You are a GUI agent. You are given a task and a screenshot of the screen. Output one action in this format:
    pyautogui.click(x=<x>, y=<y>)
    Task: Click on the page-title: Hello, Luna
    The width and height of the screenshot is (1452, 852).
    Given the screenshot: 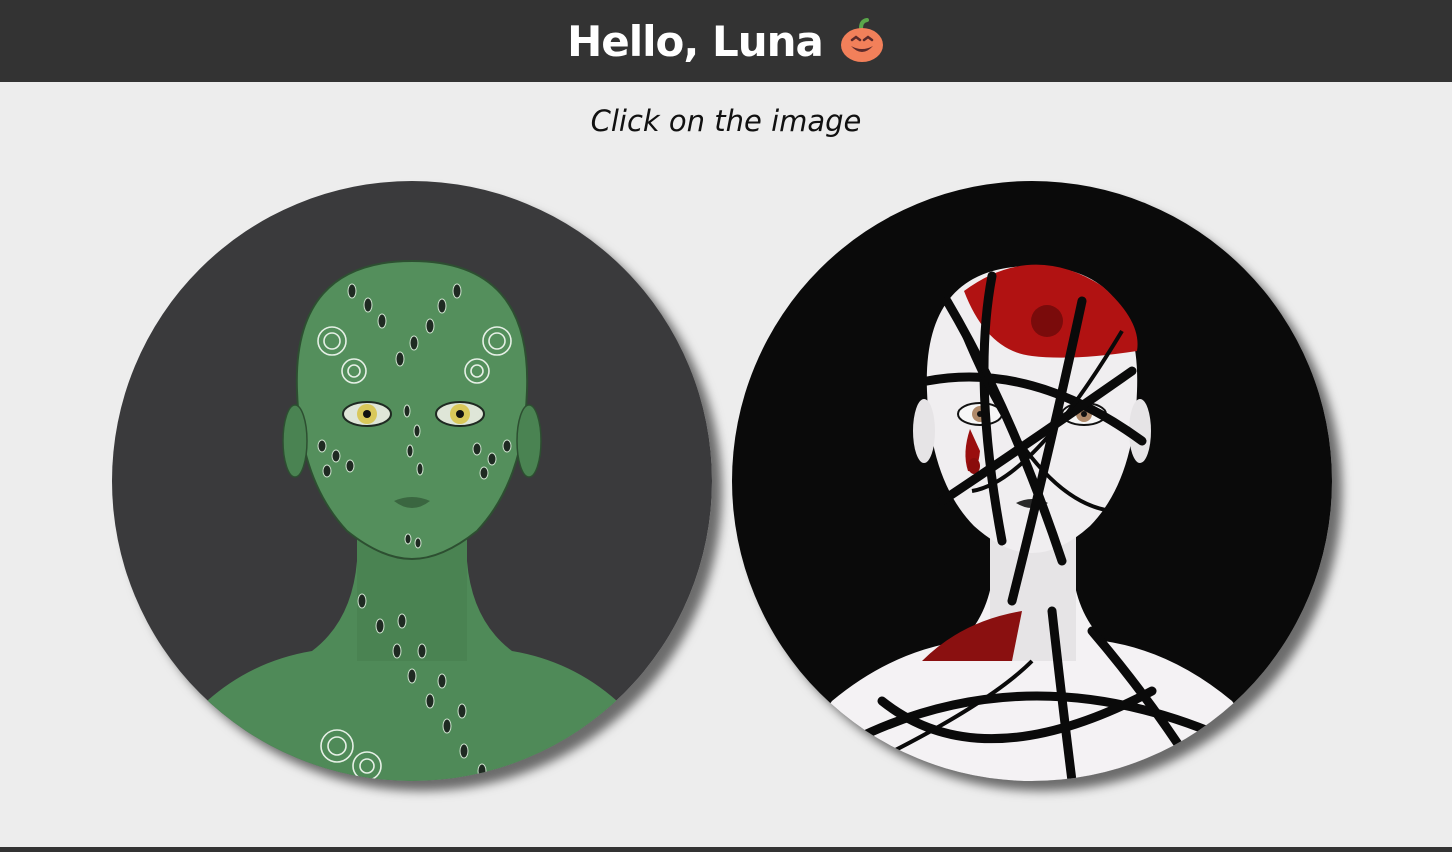 What is the action you would take?
    pyautogui.click(x=726, y=41)
    